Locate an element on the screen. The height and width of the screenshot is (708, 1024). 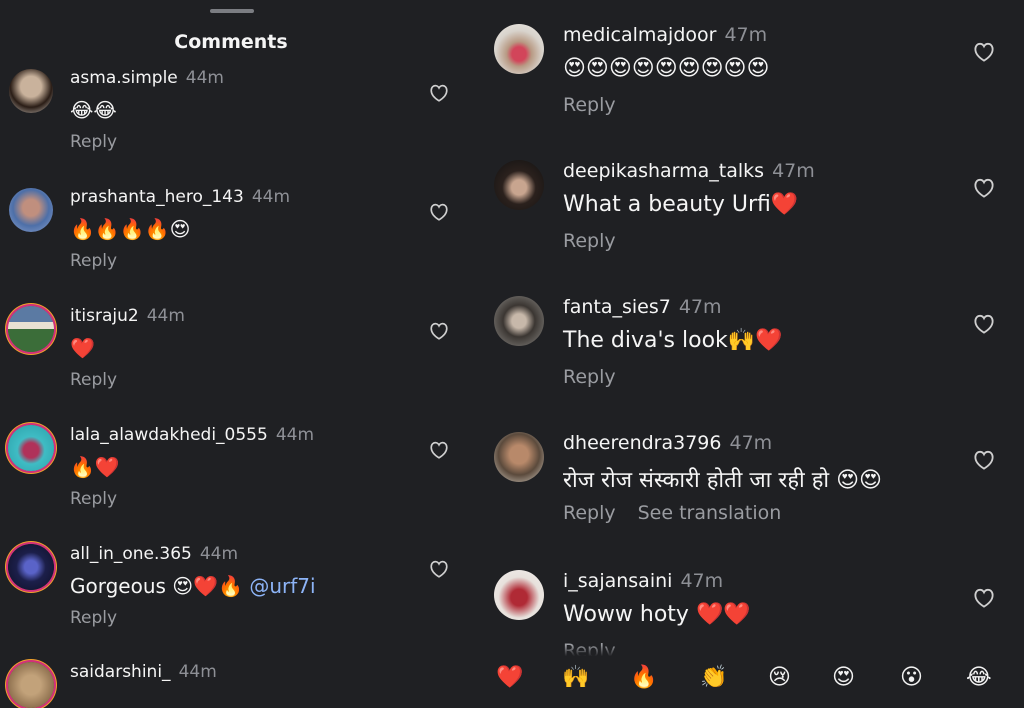
username: lala_alawdakhedi_0555 is located at coordinates (169, 435).